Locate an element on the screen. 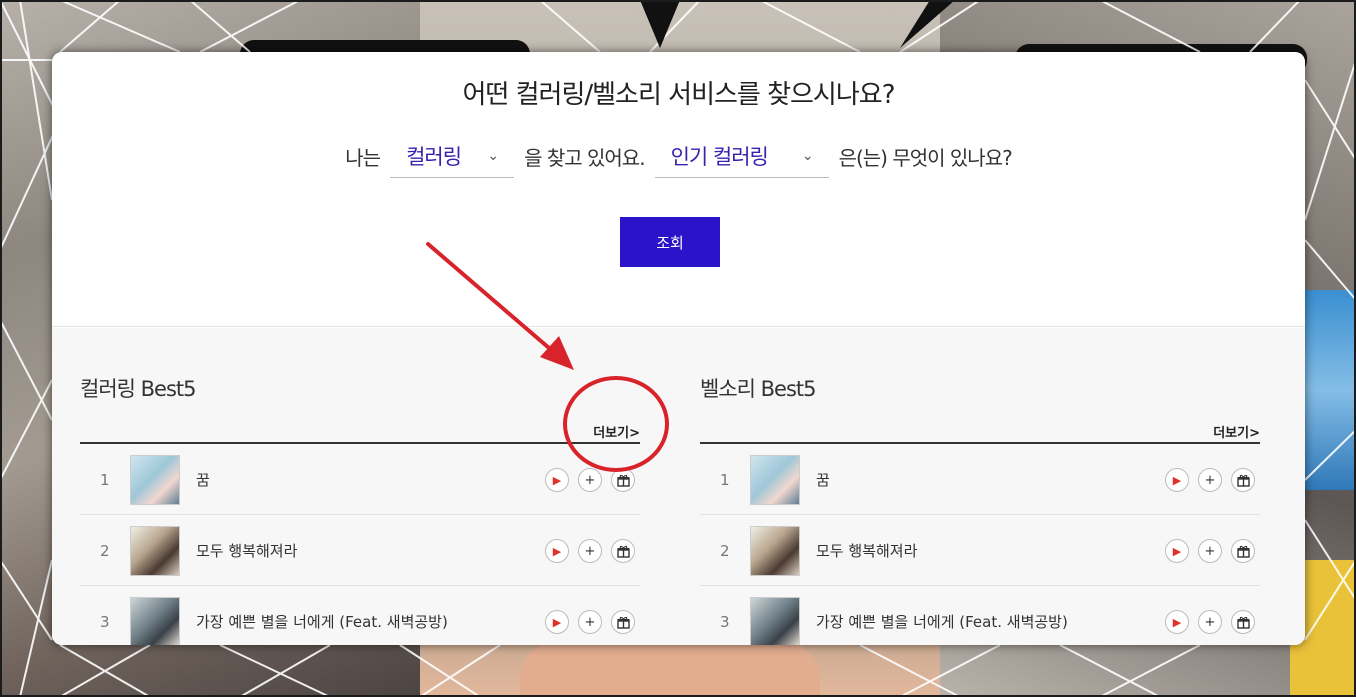 This screenshot has height=697, width=1356. service-type-select: 컬러링 ⌄ is located at coordinates (452, 156).